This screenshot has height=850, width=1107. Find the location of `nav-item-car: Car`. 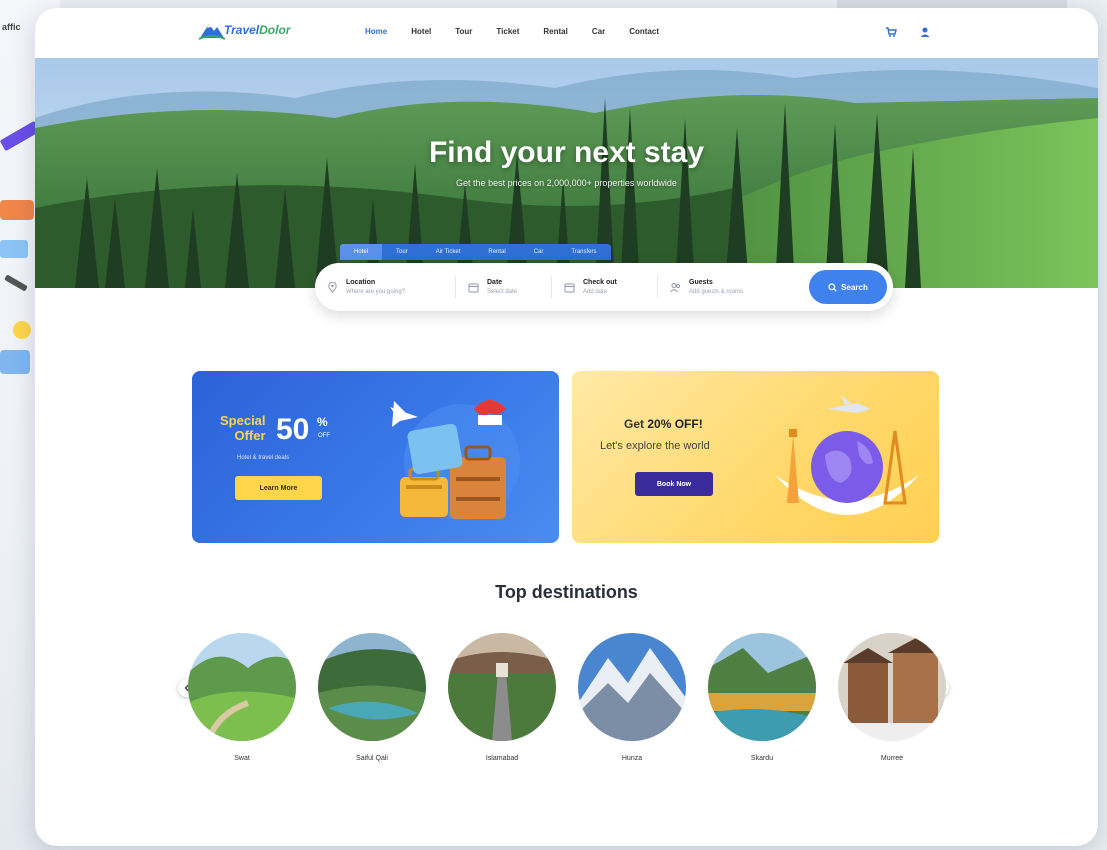

nav-item-car: Car is located at coordinates (598, 31).